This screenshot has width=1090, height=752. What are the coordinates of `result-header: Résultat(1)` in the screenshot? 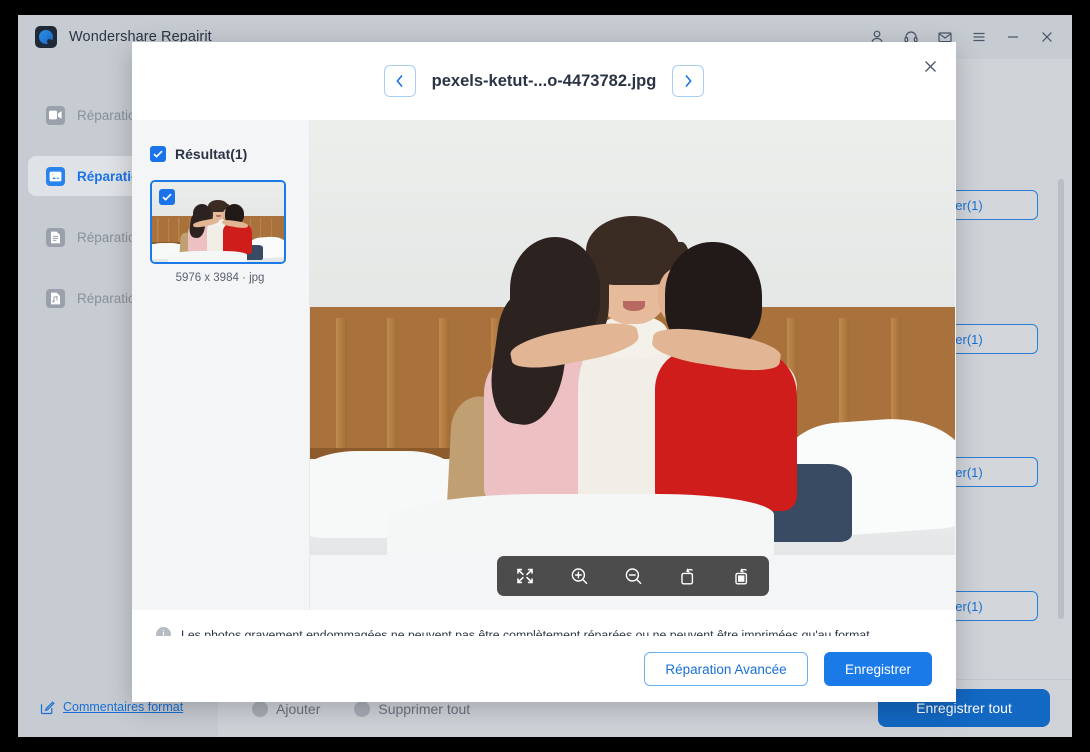 It's located at (229, 154).